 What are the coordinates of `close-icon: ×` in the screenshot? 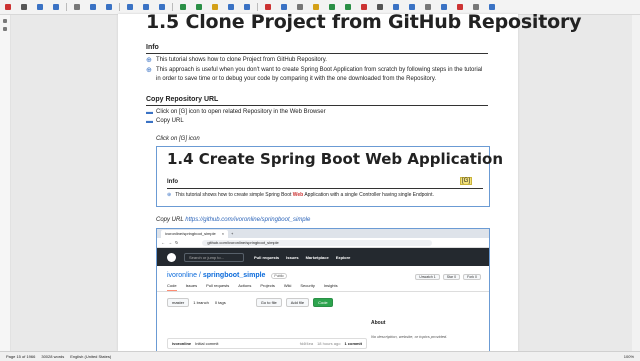 It's located at (223, 233).